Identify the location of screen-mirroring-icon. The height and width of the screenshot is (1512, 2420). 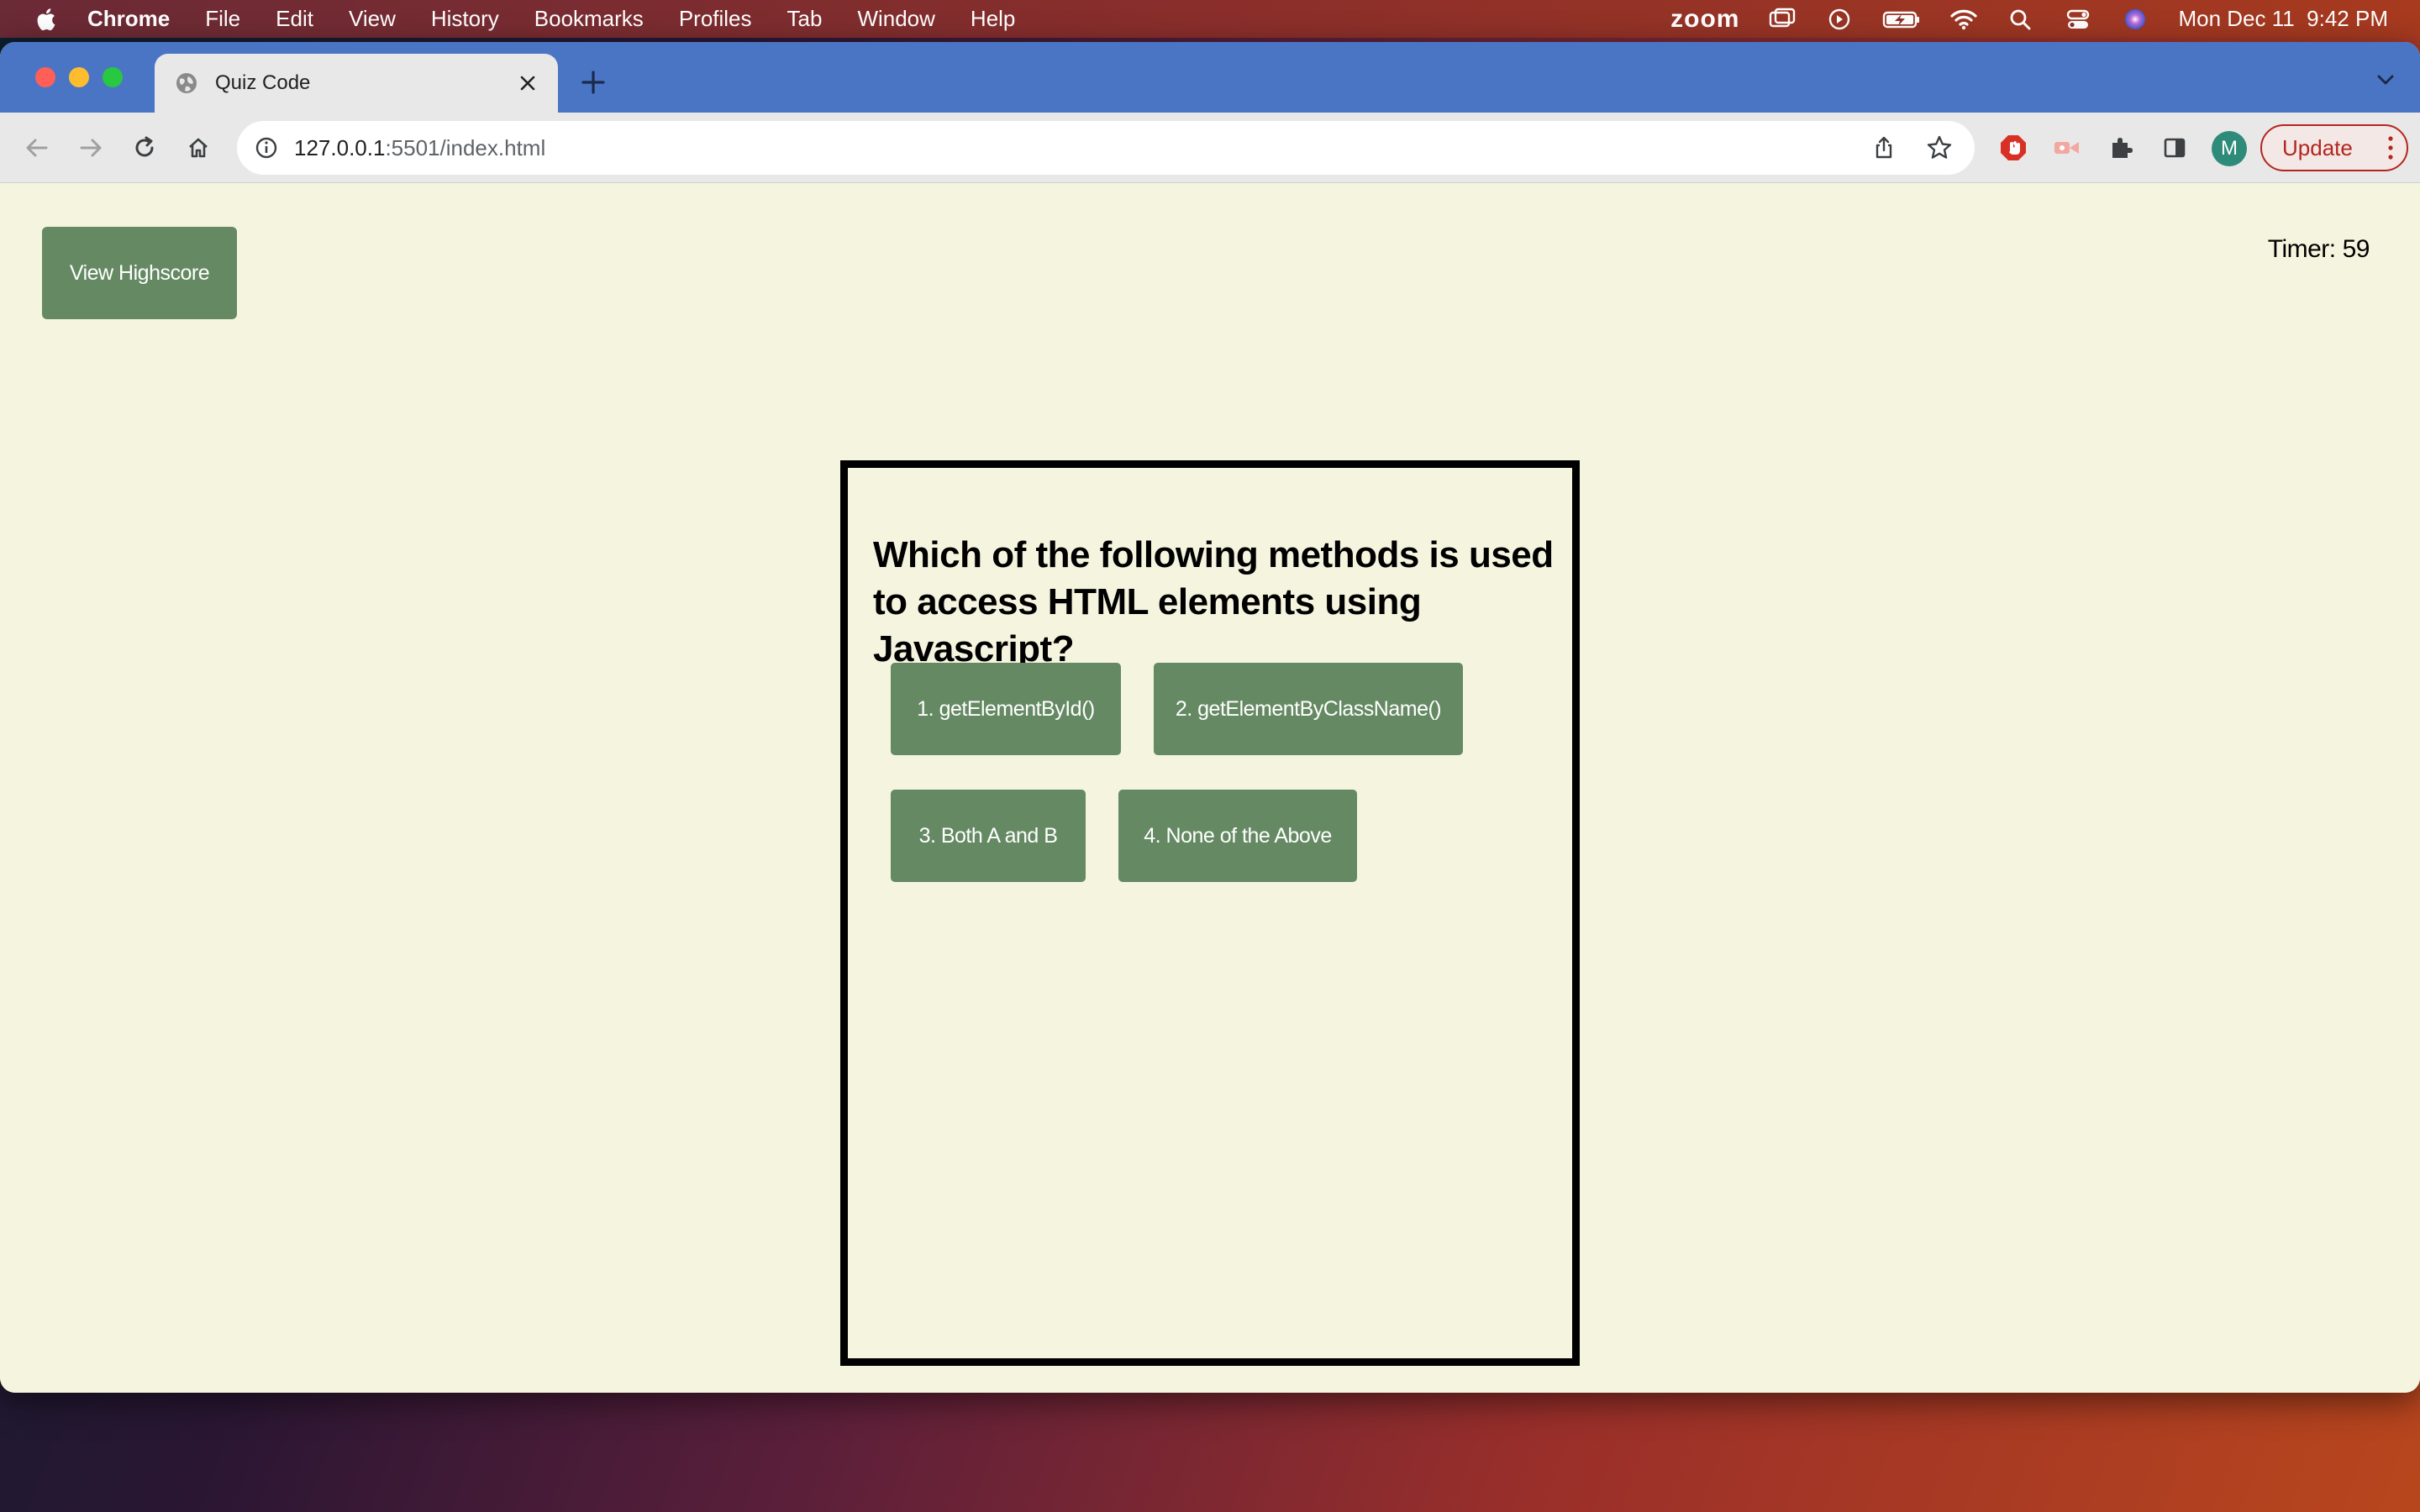
(1783, 19).